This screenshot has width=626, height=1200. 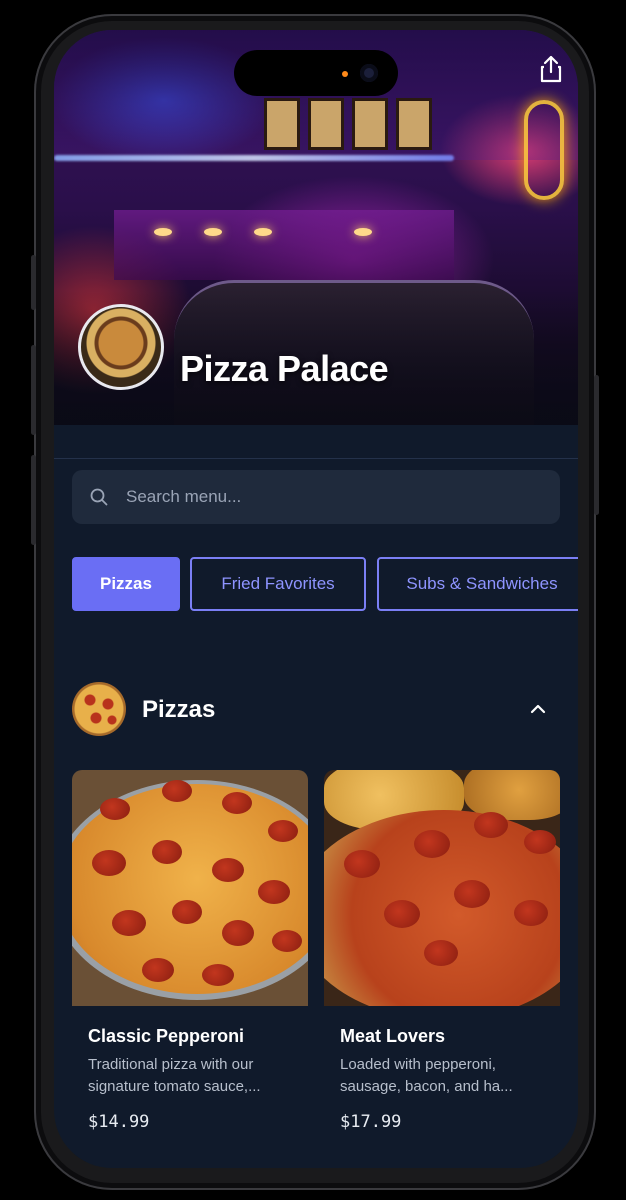 I want to click on share-icon, so click(x=551, y=69).